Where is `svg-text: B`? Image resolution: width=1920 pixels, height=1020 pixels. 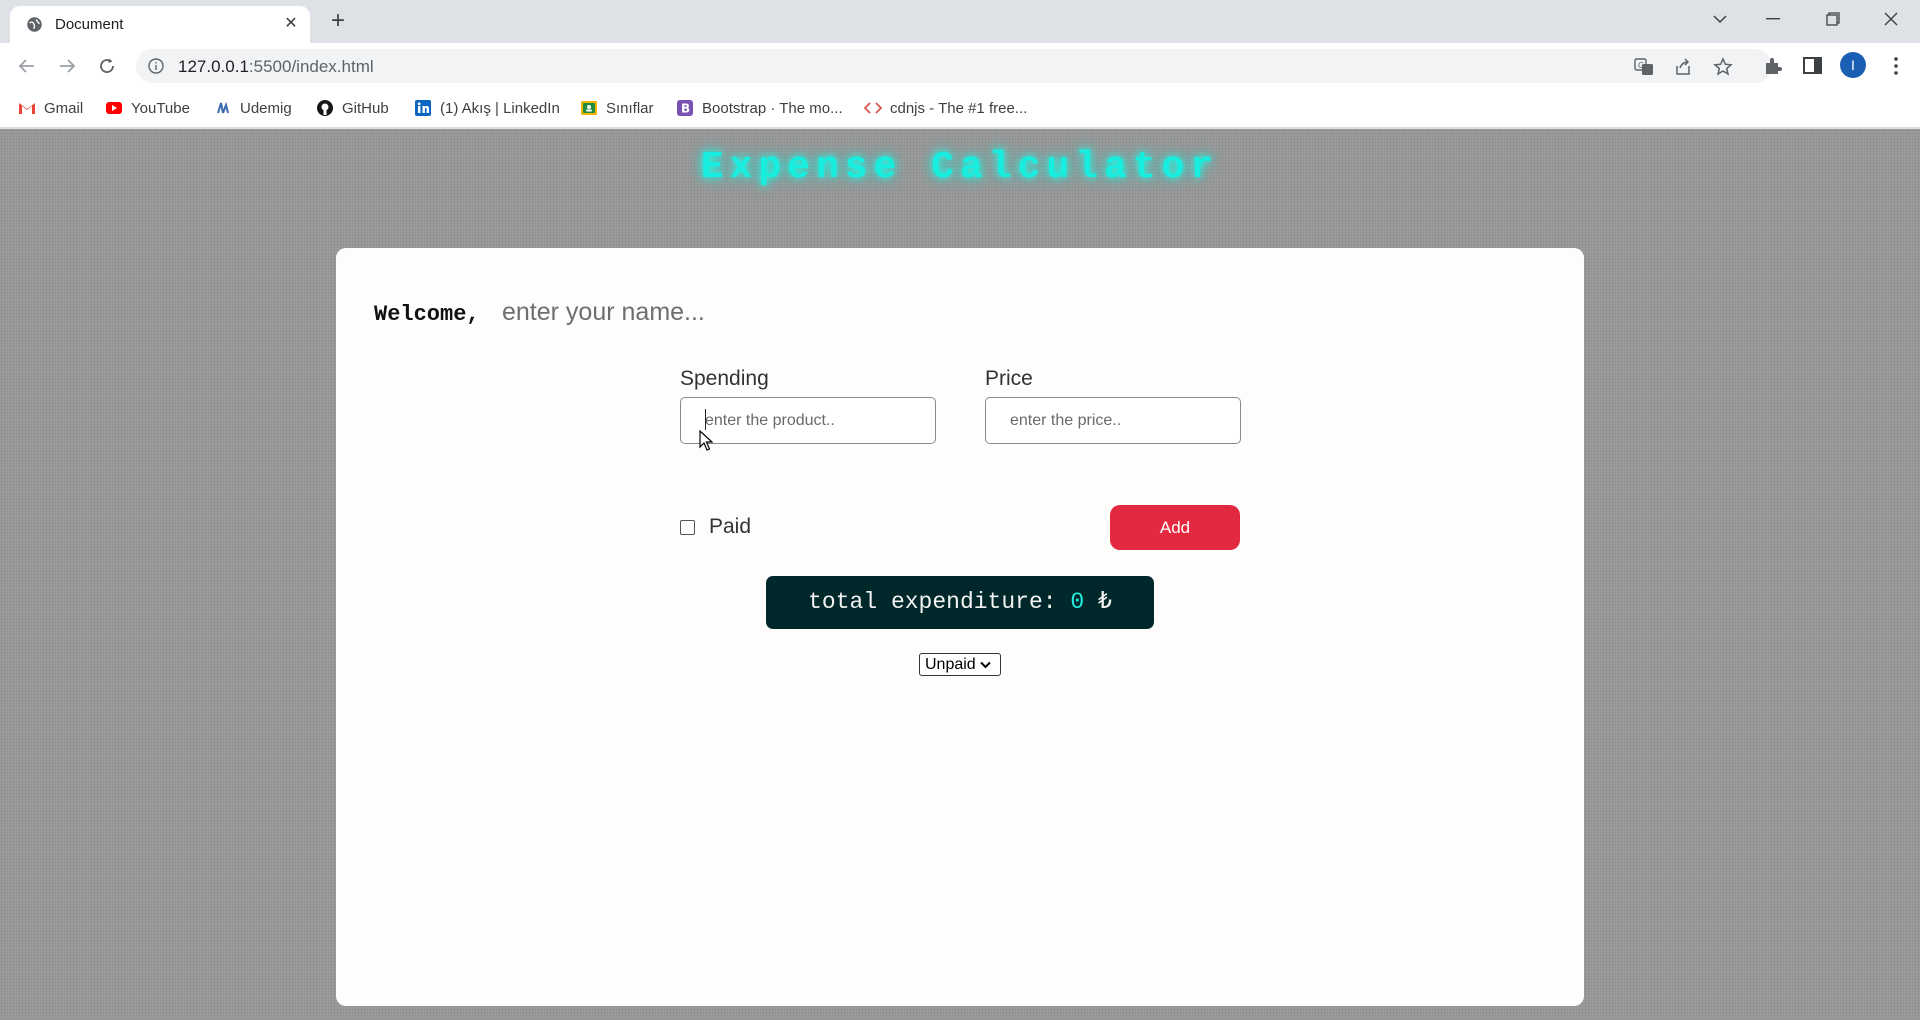
svg-text: B is located at coordinates (685, 109).